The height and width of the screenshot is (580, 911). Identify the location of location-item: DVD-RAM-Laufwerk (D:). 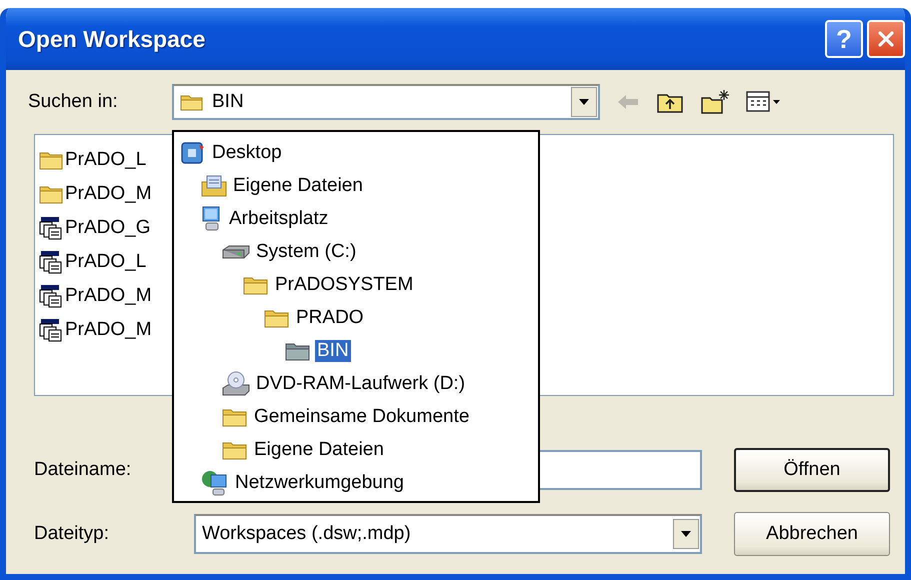
(356, 383).